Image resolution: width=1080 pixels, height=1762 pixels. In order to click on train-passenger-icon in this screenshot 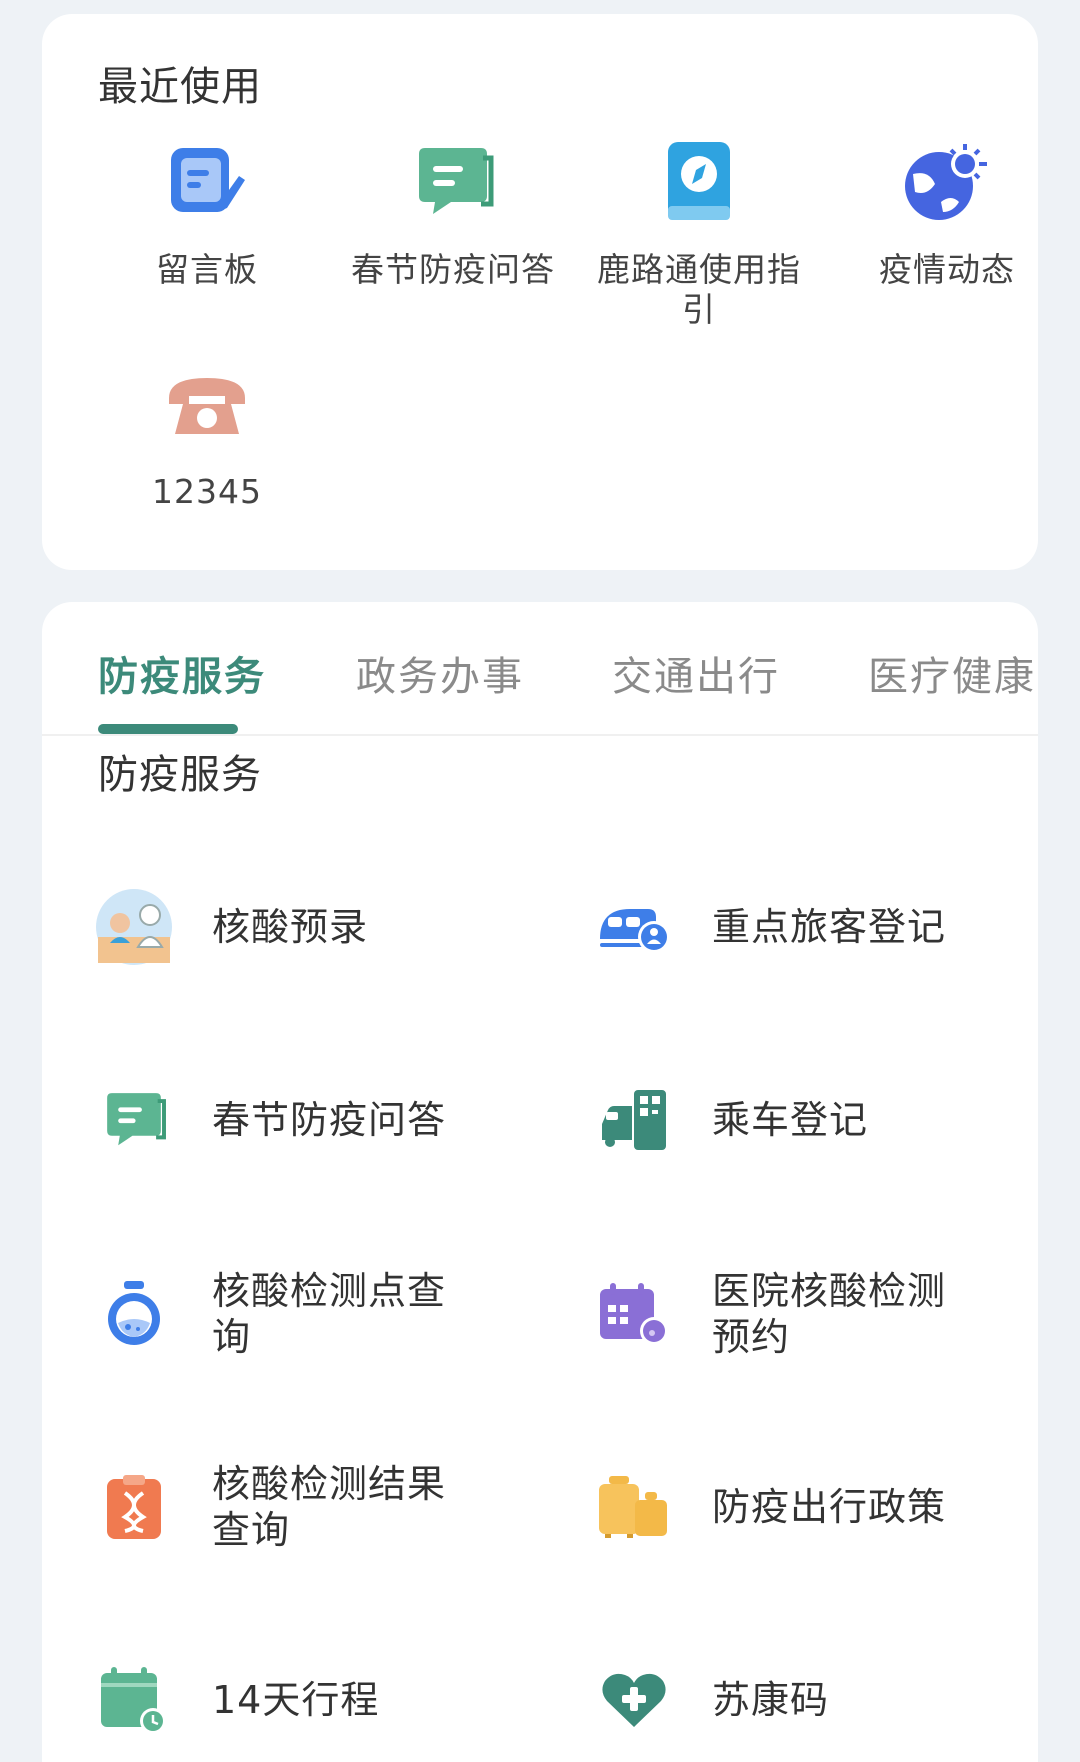, I will do `click(634, 927)`.